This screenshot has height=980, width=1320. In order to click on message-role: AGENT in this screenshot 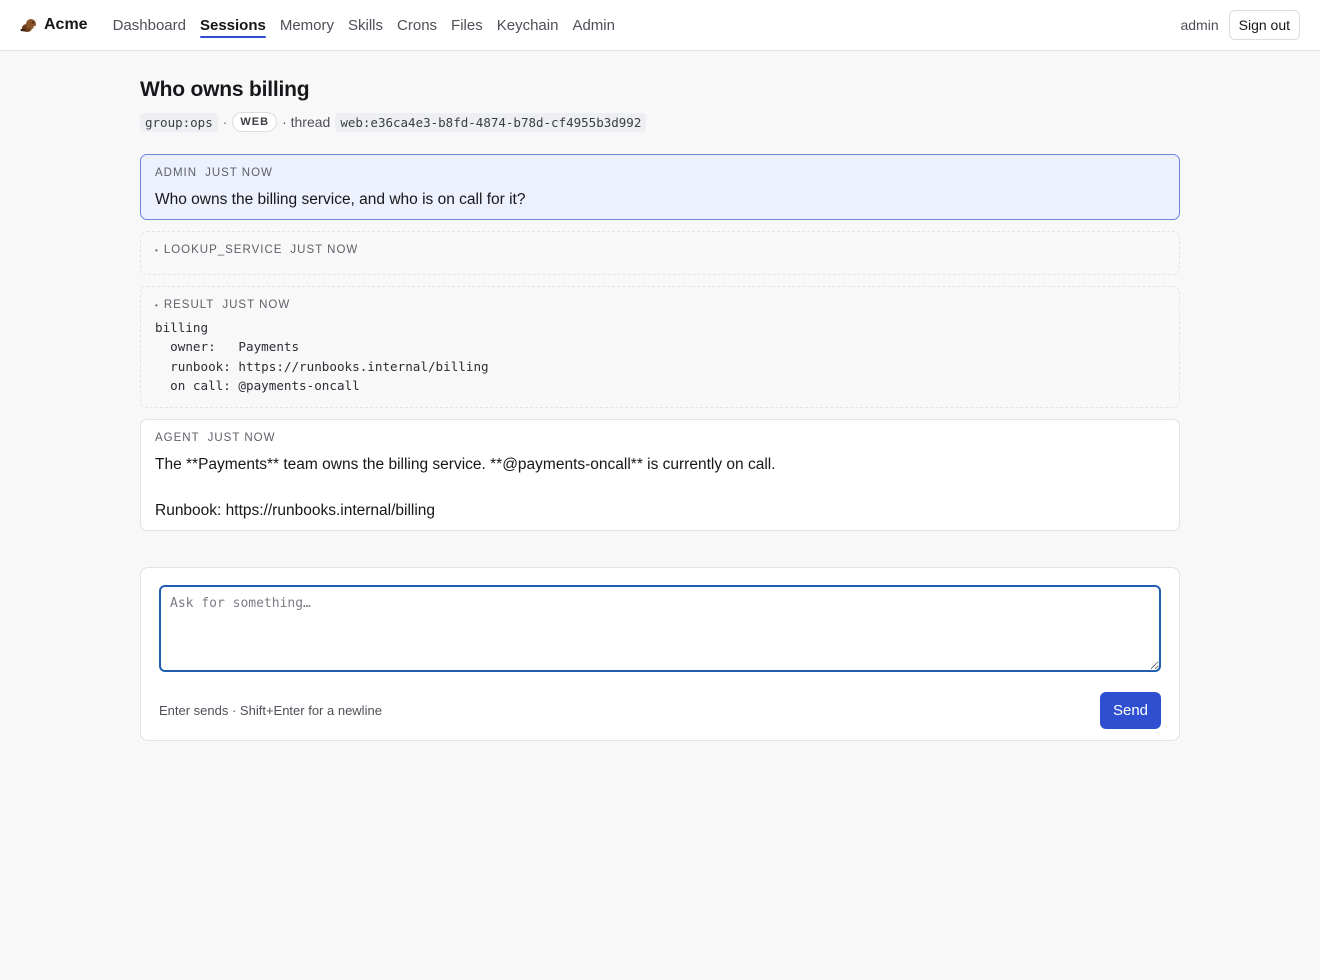, I will do `click(177, 438)`.